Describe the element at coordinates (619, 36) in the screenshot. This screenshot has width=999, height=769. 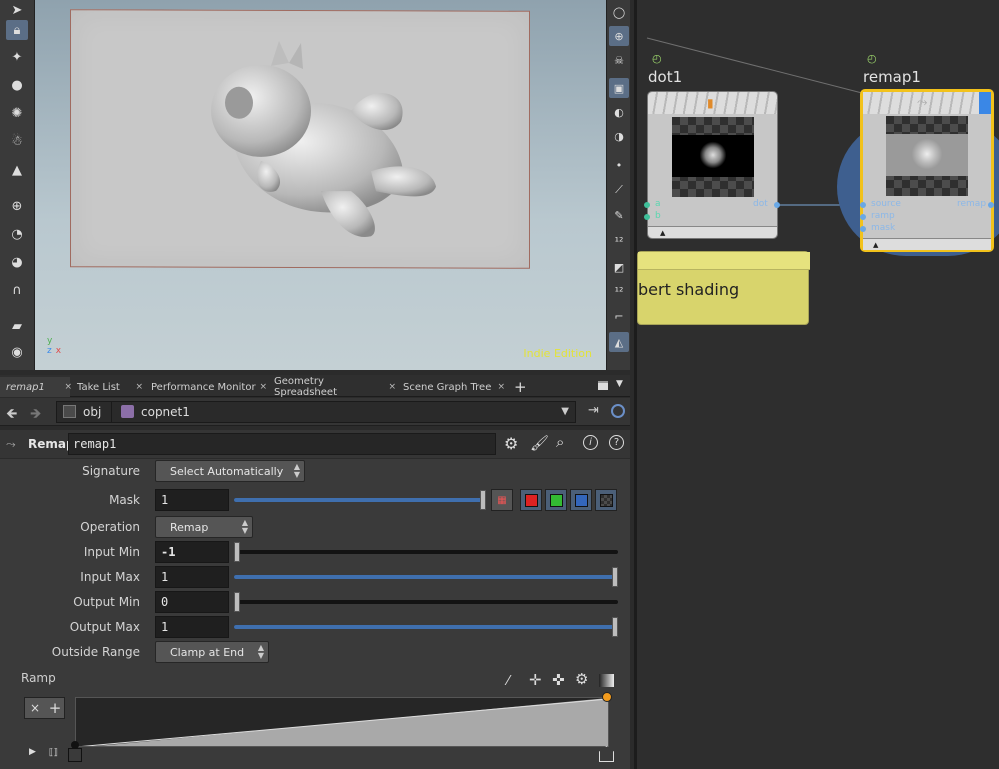
I see `add-light-icon: ⊕` at that location.